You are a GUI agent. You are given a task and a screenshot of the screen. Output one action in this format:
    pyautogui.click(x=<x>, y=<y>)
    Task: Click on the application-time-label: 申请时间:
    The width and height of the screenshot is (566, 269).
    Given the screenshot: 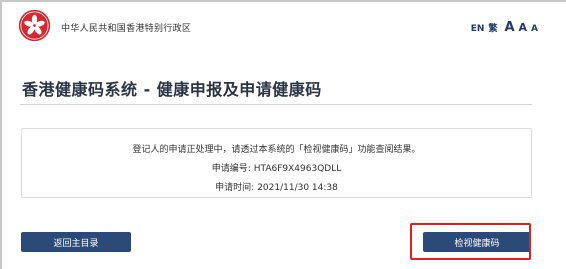 What is the action you would take?
    pyautogui.click(x=235, y=188)
    